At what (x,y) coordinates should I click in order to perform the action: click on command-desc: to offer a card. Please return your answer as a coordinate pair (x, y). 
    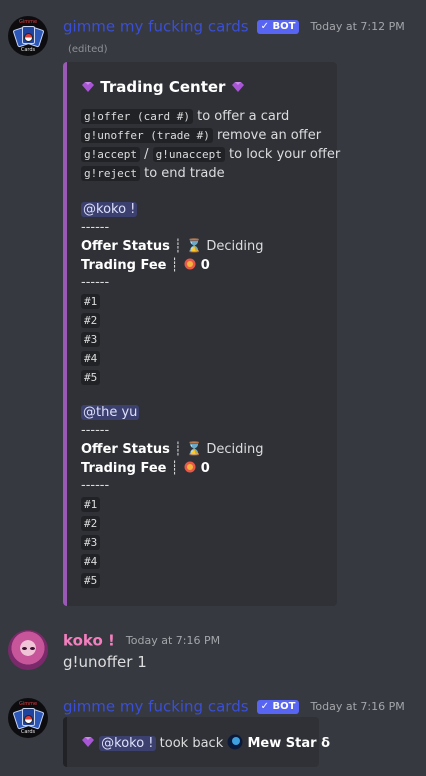
    Looking at the image, I should click on (241, 116).